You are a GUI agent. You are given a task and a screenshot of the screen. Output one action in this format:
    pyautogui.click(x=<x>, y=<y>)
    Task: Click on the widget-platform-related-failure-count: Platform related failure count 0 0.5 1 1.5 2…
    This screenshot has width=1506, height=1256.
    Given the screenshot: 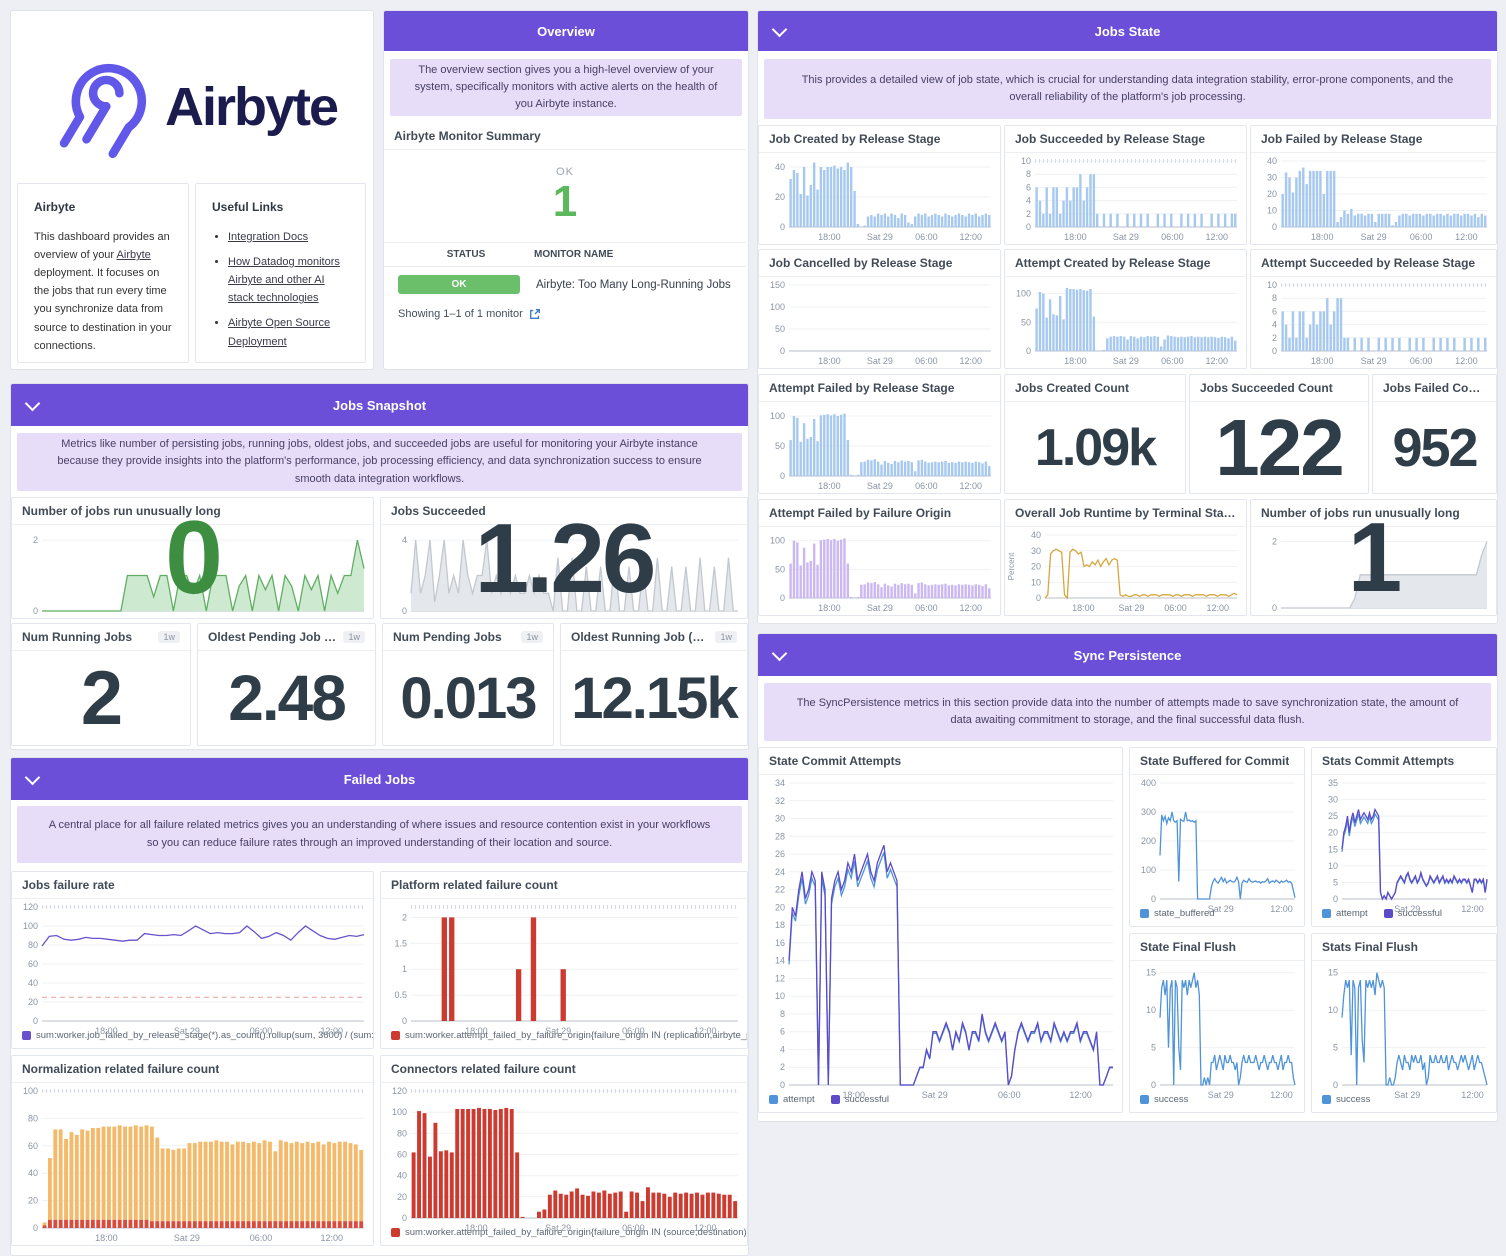 What is the action you would take?
    pyautogui.click(x=564, y=960)
    